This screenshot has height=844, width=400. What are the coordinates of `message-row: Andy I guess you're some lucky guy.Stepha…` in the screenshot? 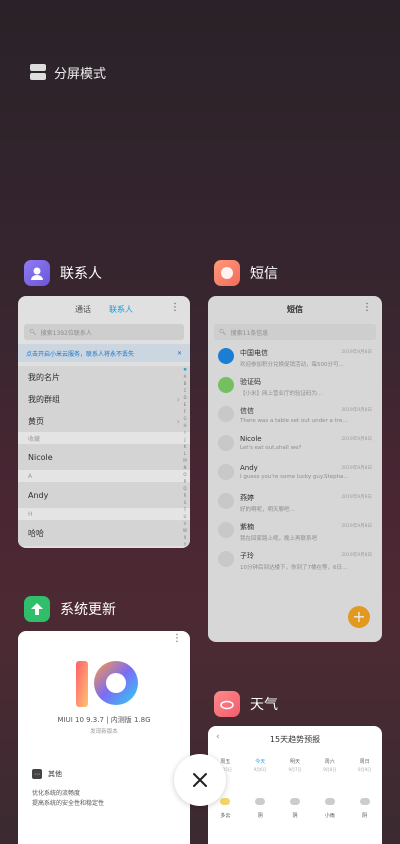 It's located at (295, 474).